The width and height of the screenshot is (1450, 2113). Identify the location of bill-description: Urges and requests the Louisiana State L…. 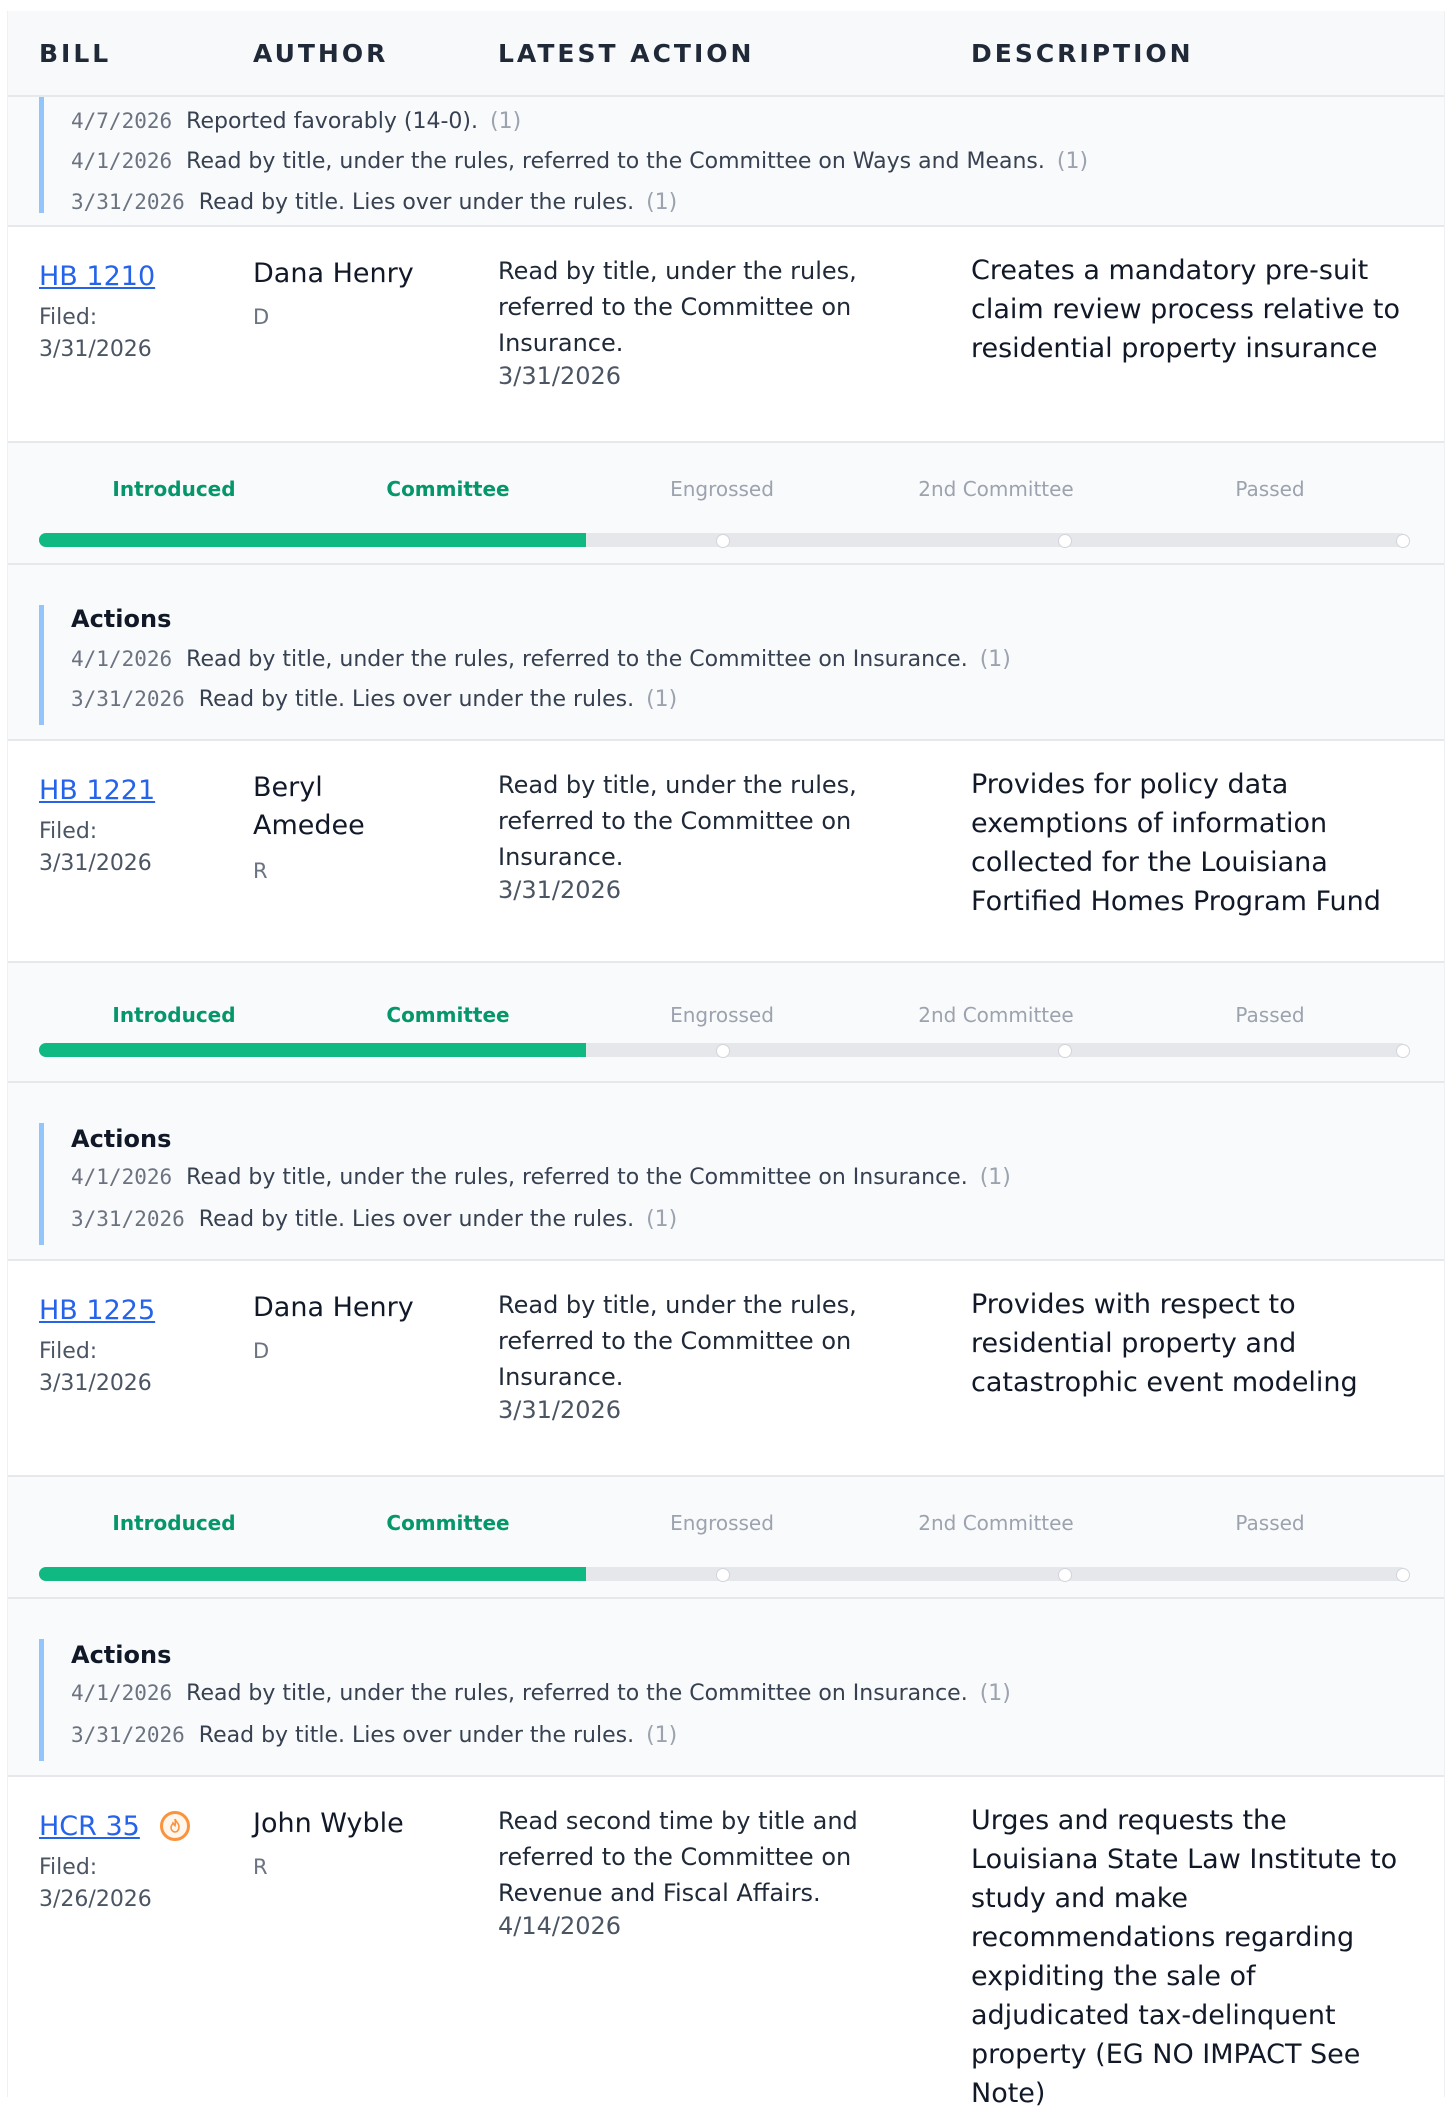
(1184, 1957).